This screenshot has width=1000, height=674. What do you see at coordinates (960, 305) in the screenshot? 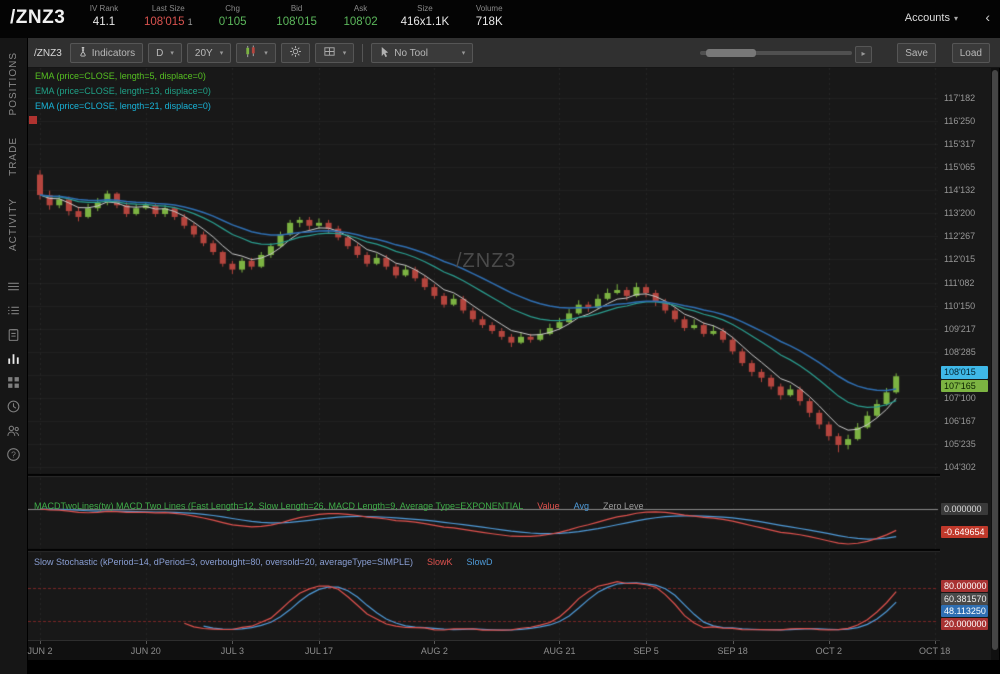
I see `price-axis-label: 110'150` at bounding box center [960, 305].